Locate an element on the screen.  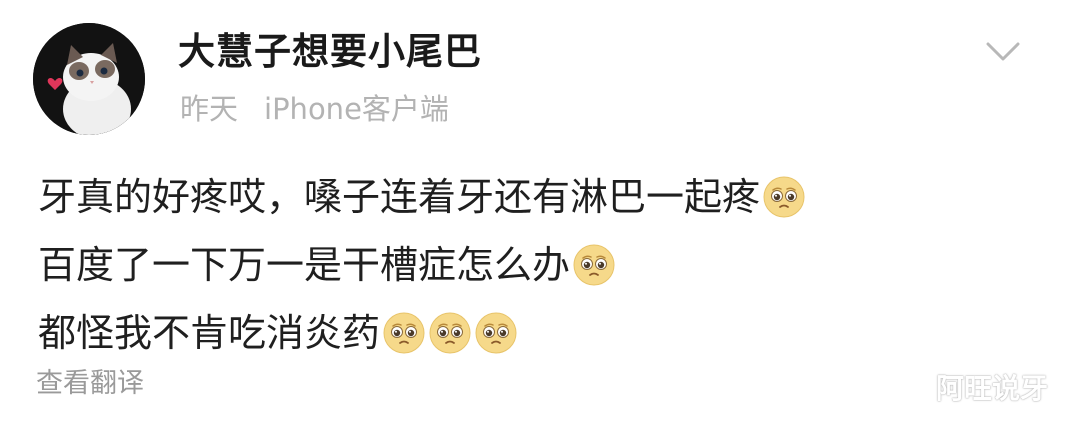
avatar is located at coordinates (89, 79).